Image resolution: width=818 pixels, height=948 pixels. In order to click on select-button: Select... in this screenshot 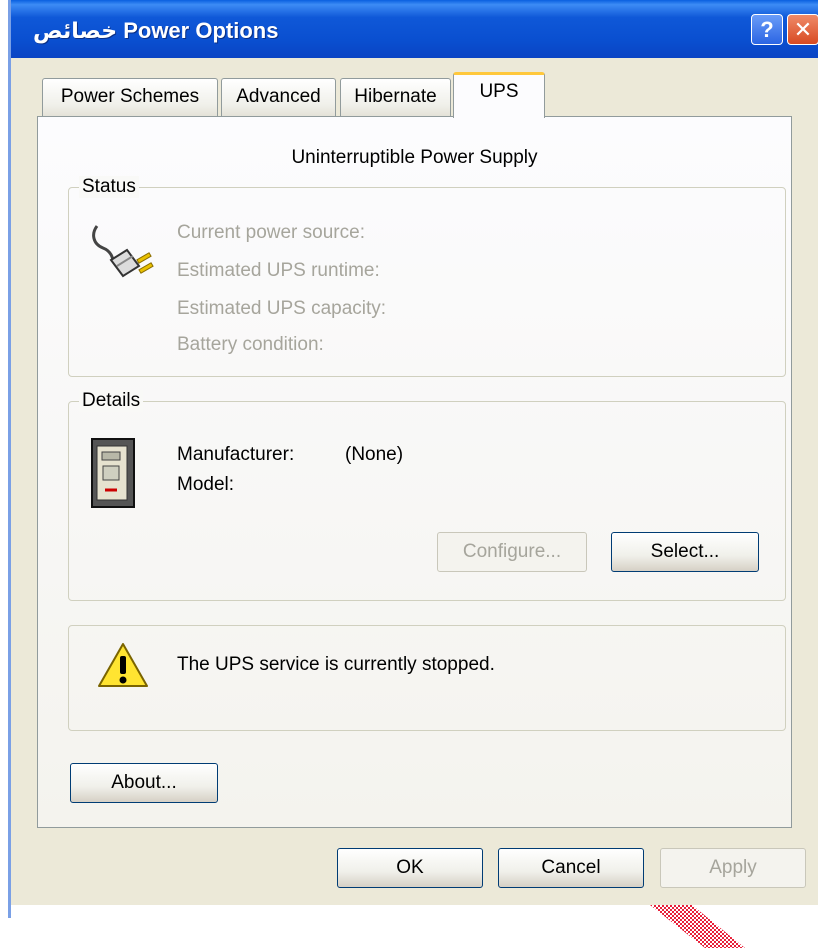, I will do `click(685, 552)`.